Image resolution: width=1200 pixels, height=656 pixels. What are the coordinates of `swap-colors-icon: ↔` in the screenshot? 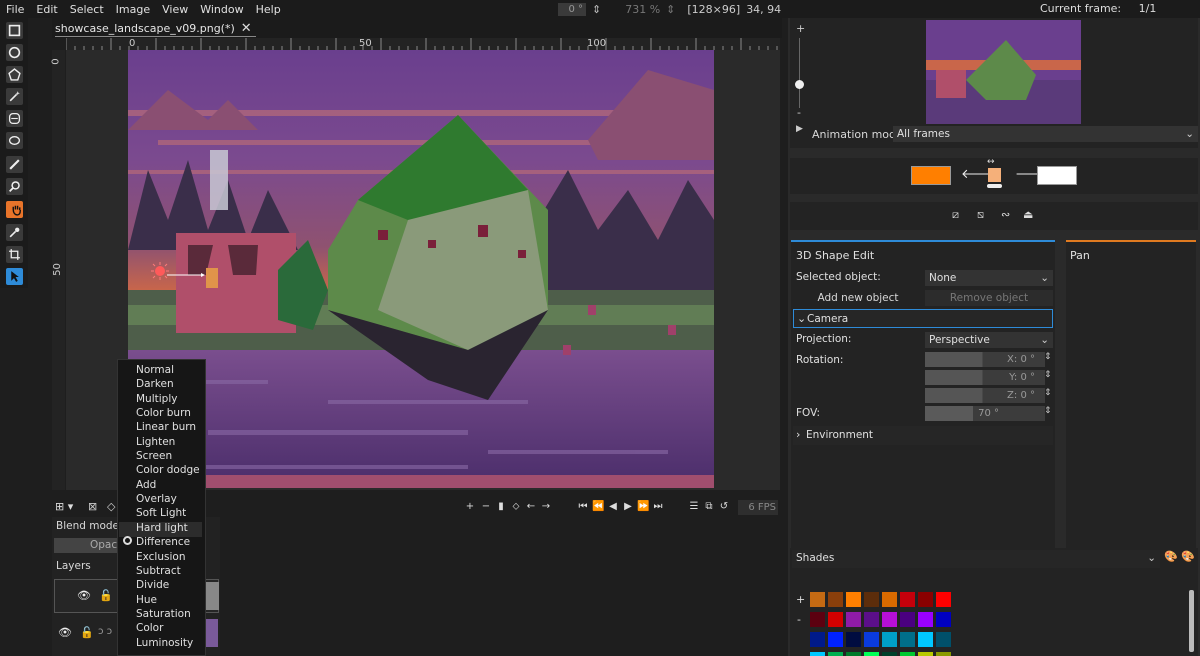 It's located at (991, 162).